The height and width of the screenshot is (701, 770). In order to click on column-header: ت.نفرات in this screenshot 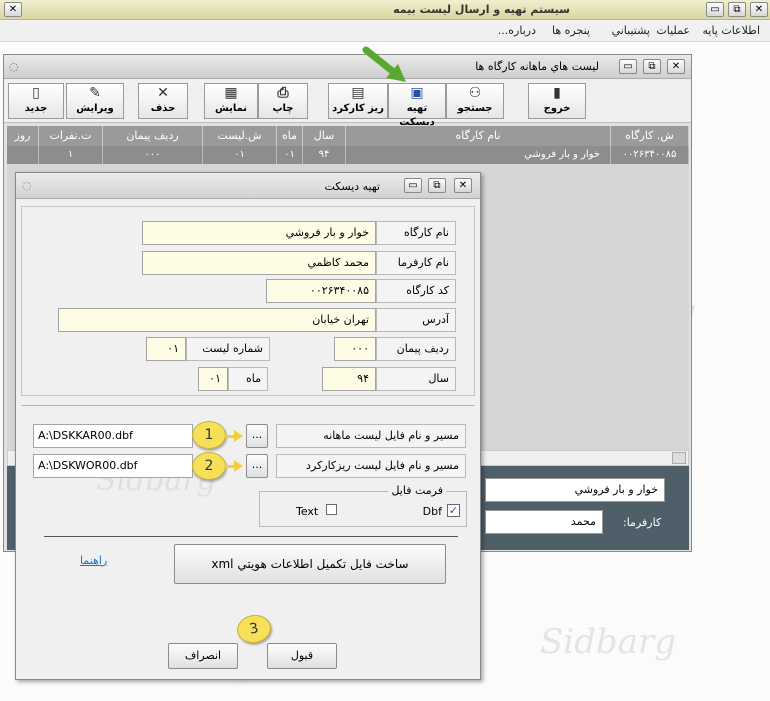, I will do `click(71, 136)`.